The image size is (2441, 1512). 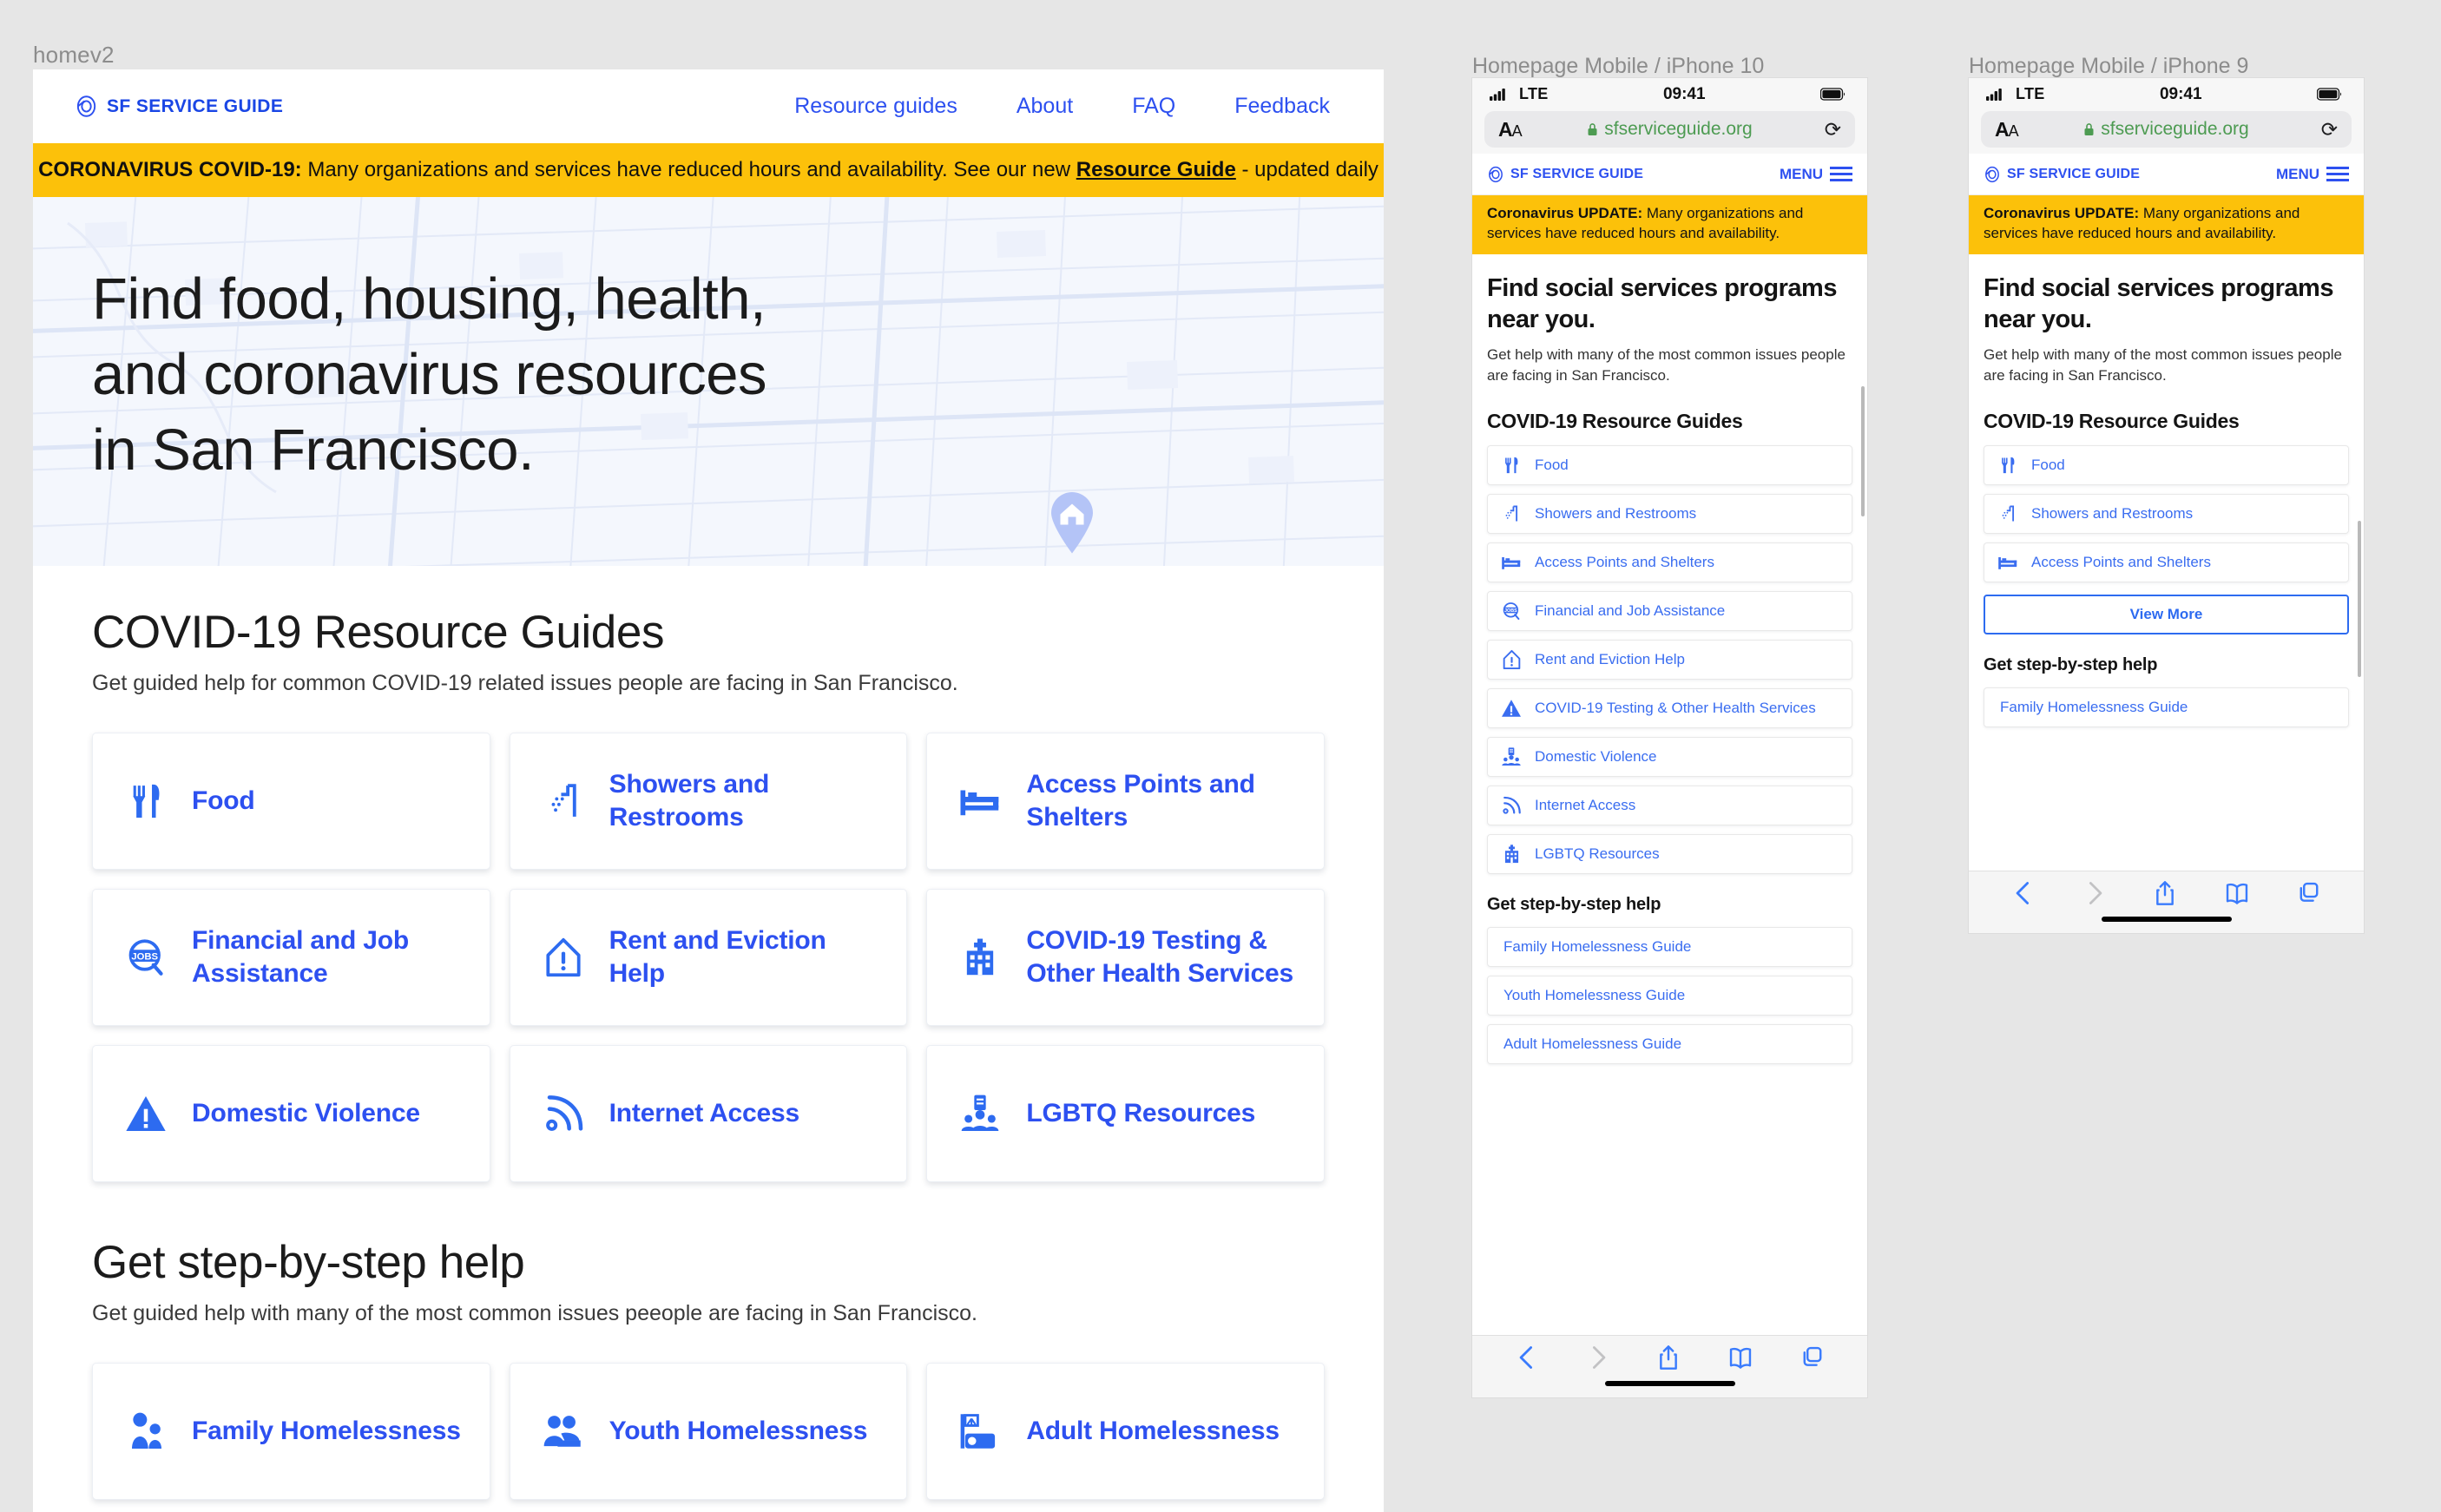 What do you see at coordinates (1282, 106) in the screenshot?
I see `nav-link-feedback: Feedback` at bounding box center [1282, 106].